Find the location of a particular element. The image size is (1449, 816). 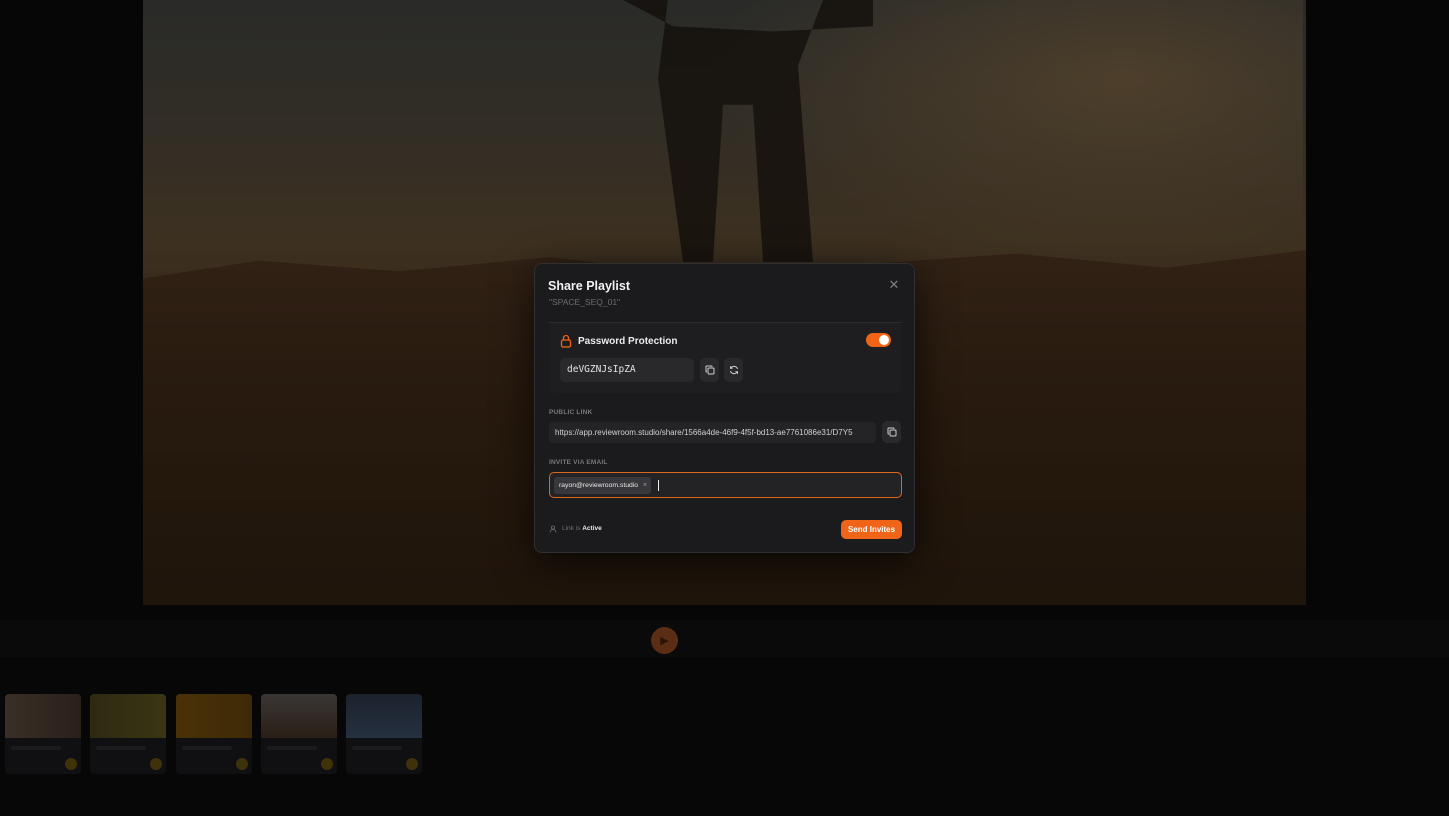

public-link-label: PUBLIC LINK is located at coordinates (571, 412).